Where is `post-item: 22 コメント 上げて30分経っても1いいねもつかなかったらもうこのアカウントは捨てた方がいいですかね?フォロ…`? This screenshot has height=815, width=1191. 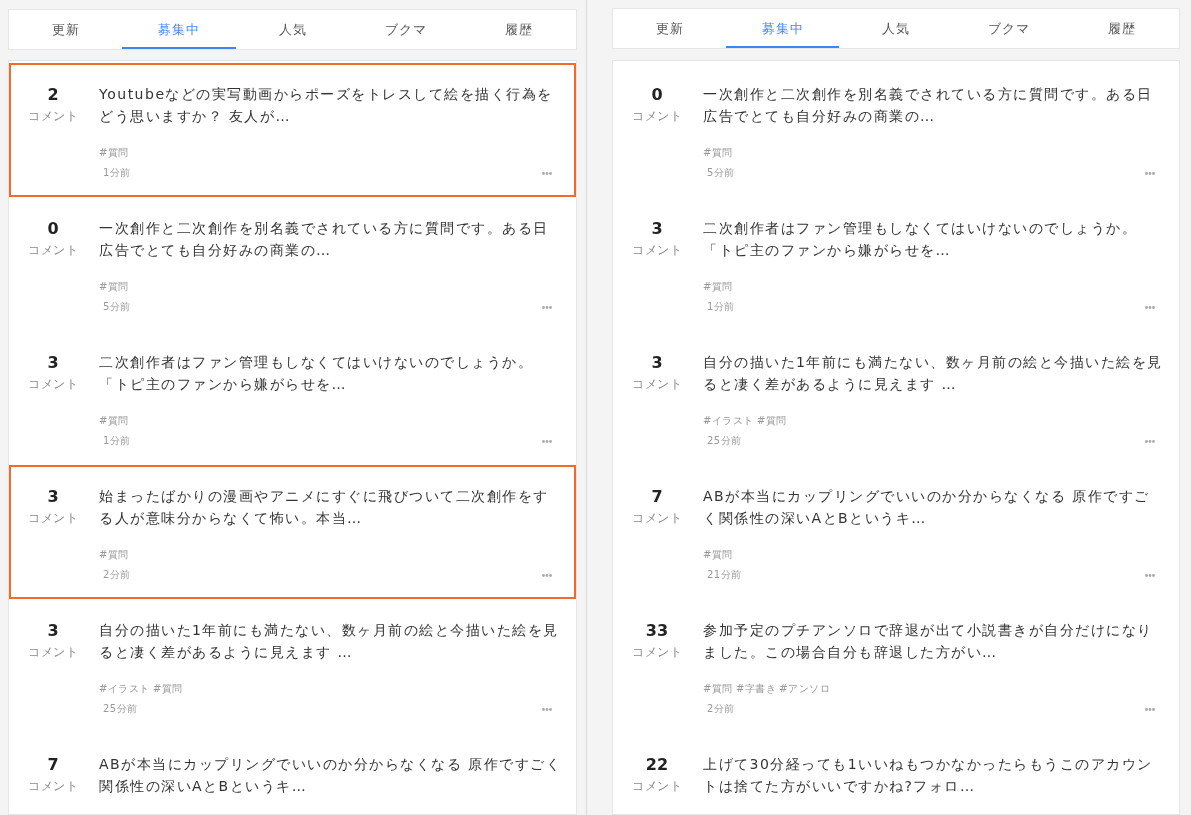 post-item: 22 コメント 上げて30分経っても1いいねもつかなかったらもうこのアカウントは捨てた方がいいですかね?フォロ… is located at coordinates (896, 773).